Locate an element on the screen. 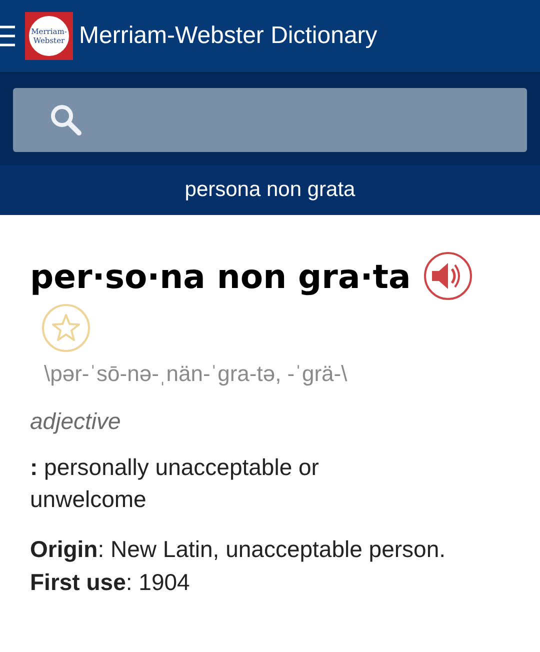  search-field is located at coordinates (270, 120).